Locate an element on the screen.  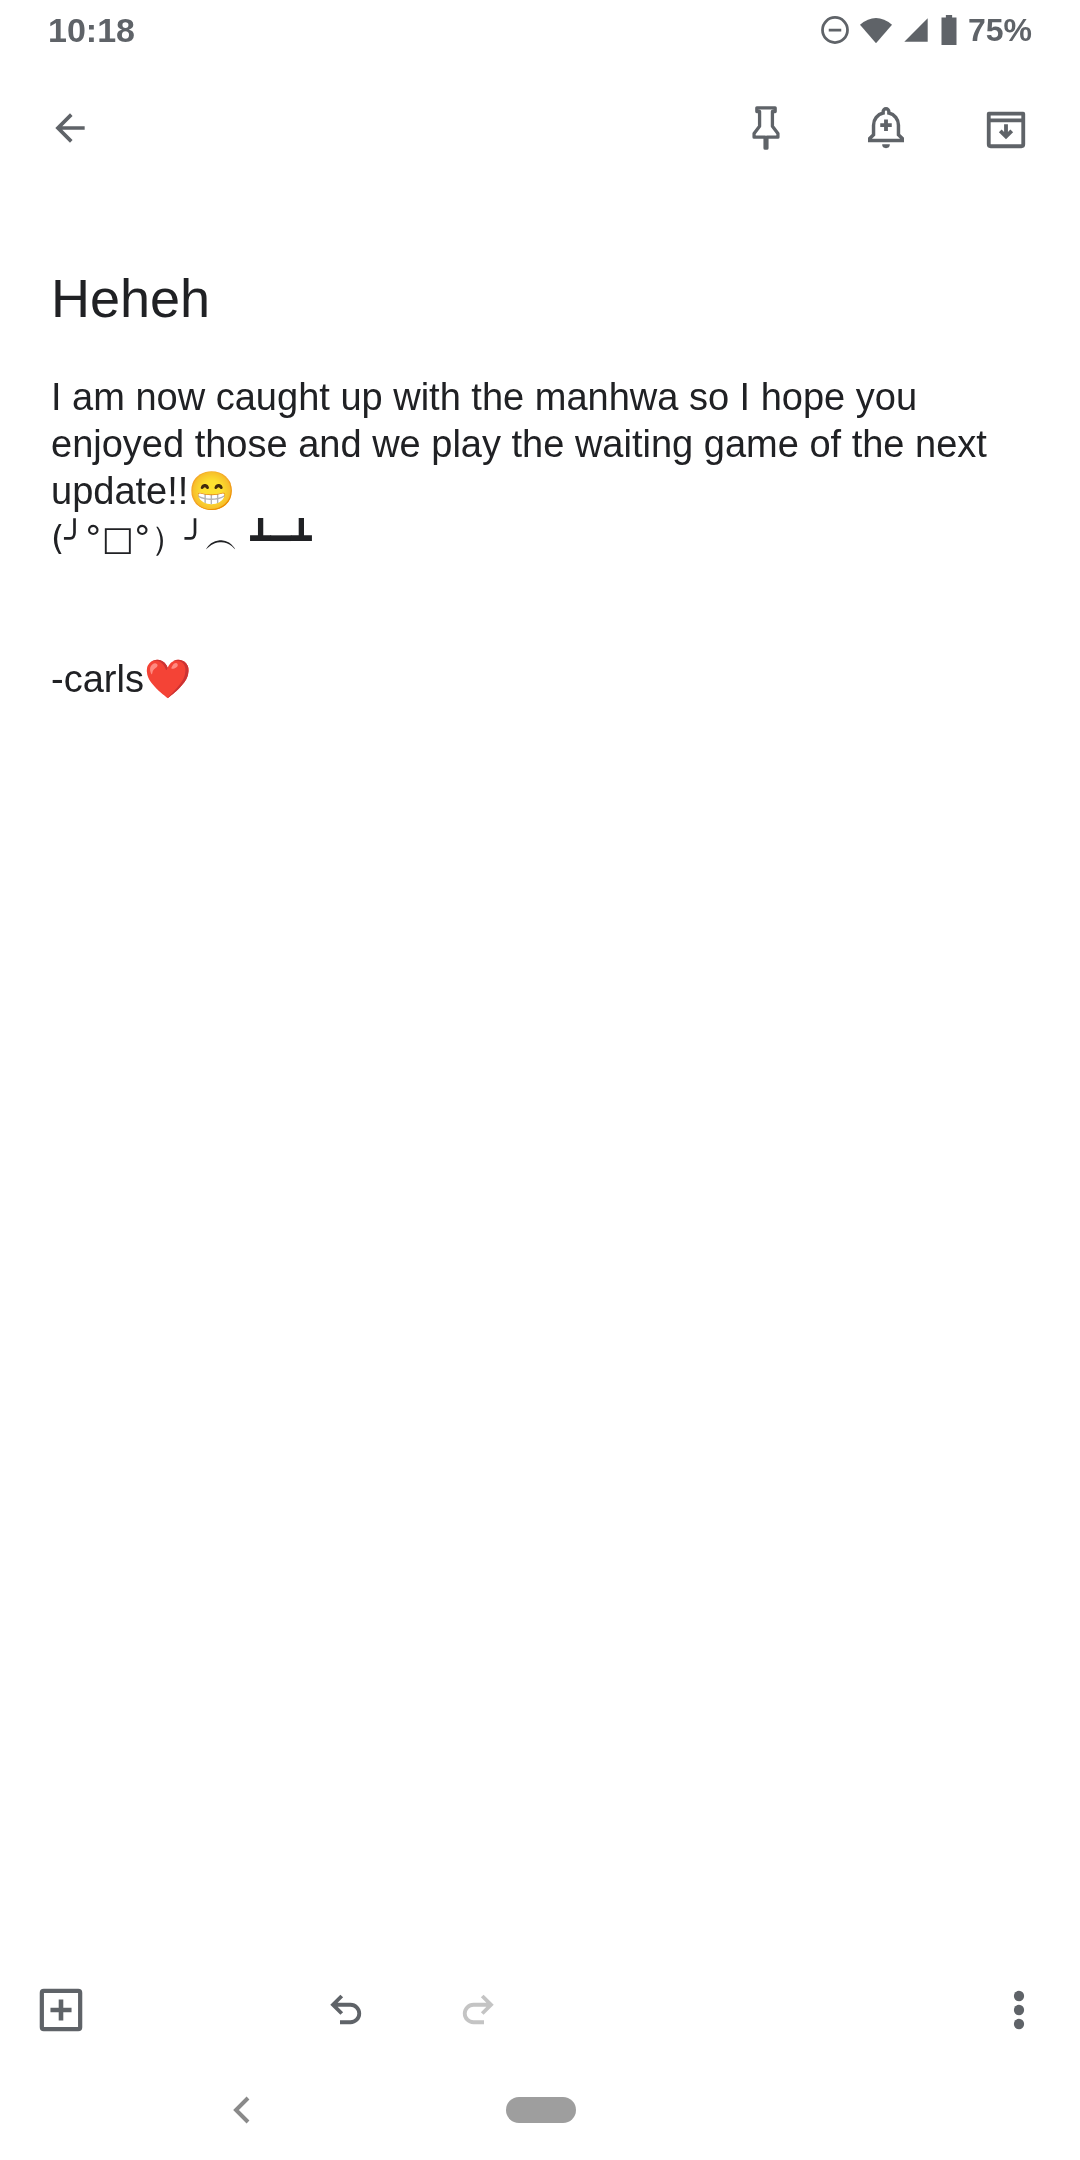
home-handle is located at coordinates (541, 2110).